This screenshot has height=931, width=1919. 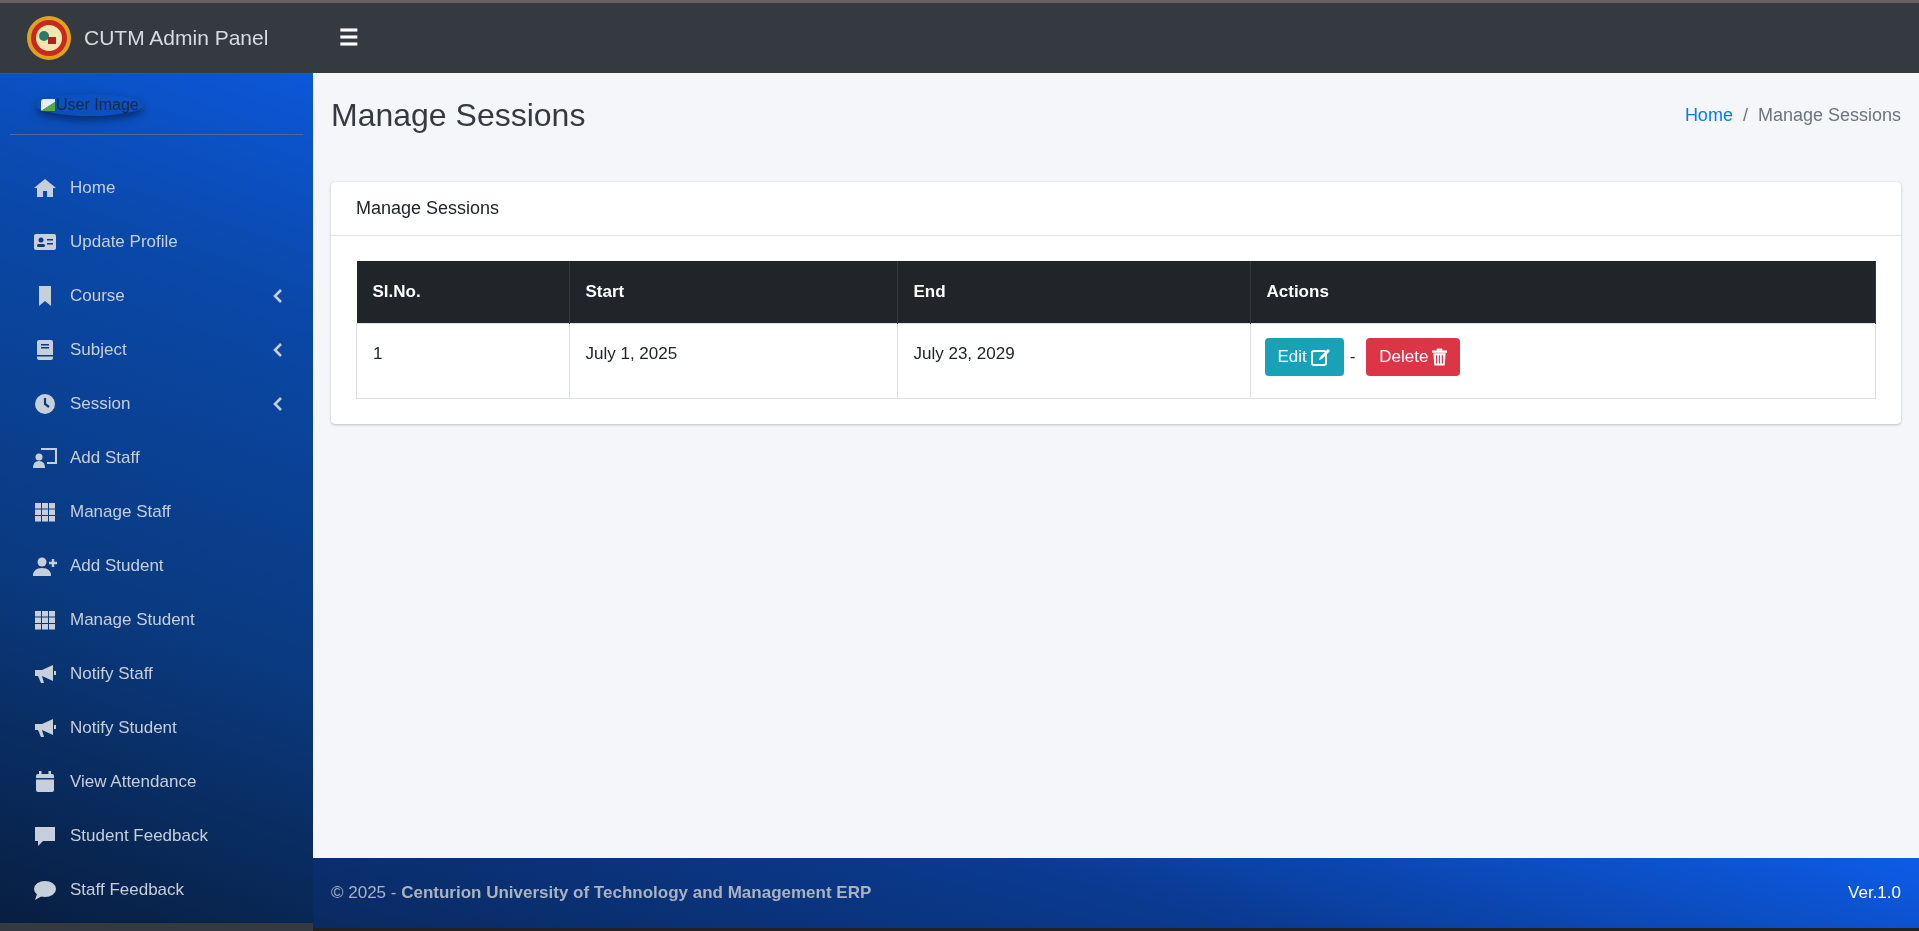 What do you see at coordinates (462, 292) in the screenshot?
I see `column-header: Sl.No.` at bounding box center [462, 292].